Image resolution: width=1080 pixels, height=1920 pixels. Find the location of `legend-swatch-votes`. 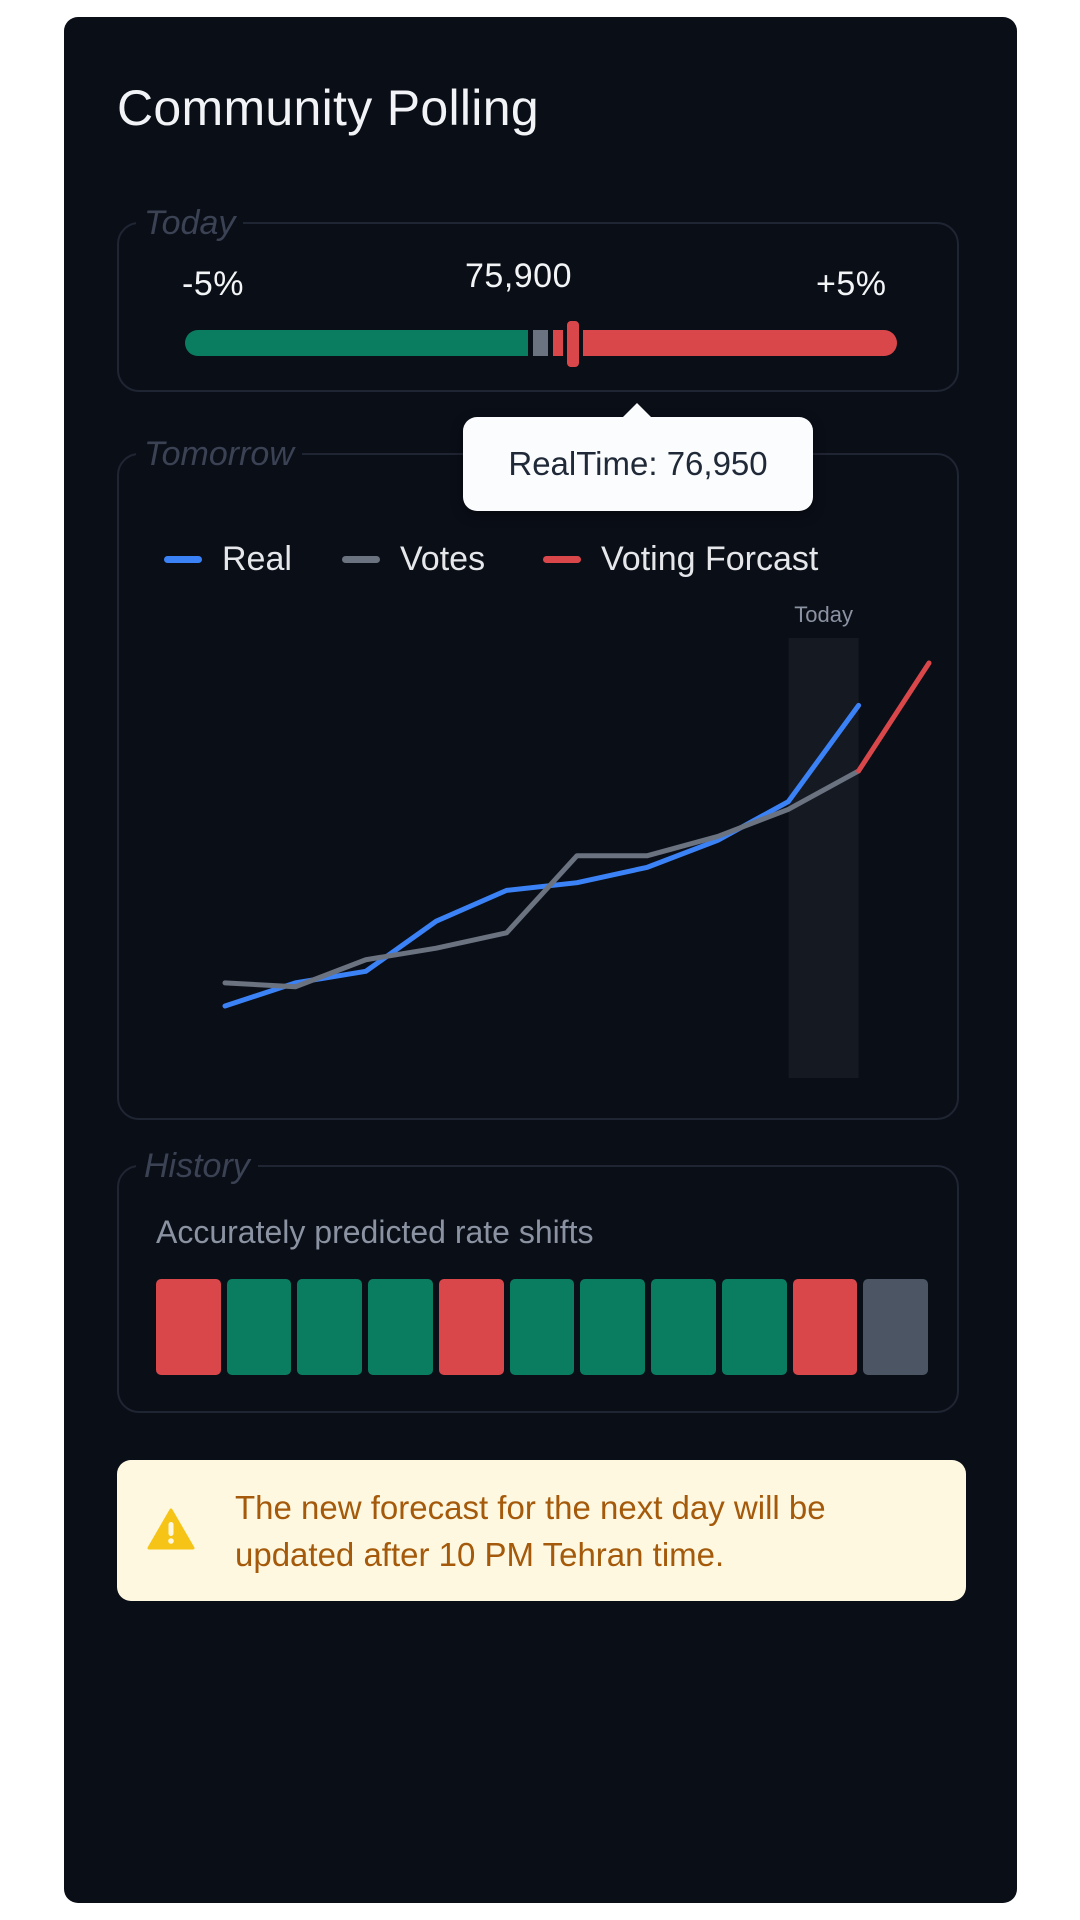

legend-swatch-votes is located at coordinates (361, 559).